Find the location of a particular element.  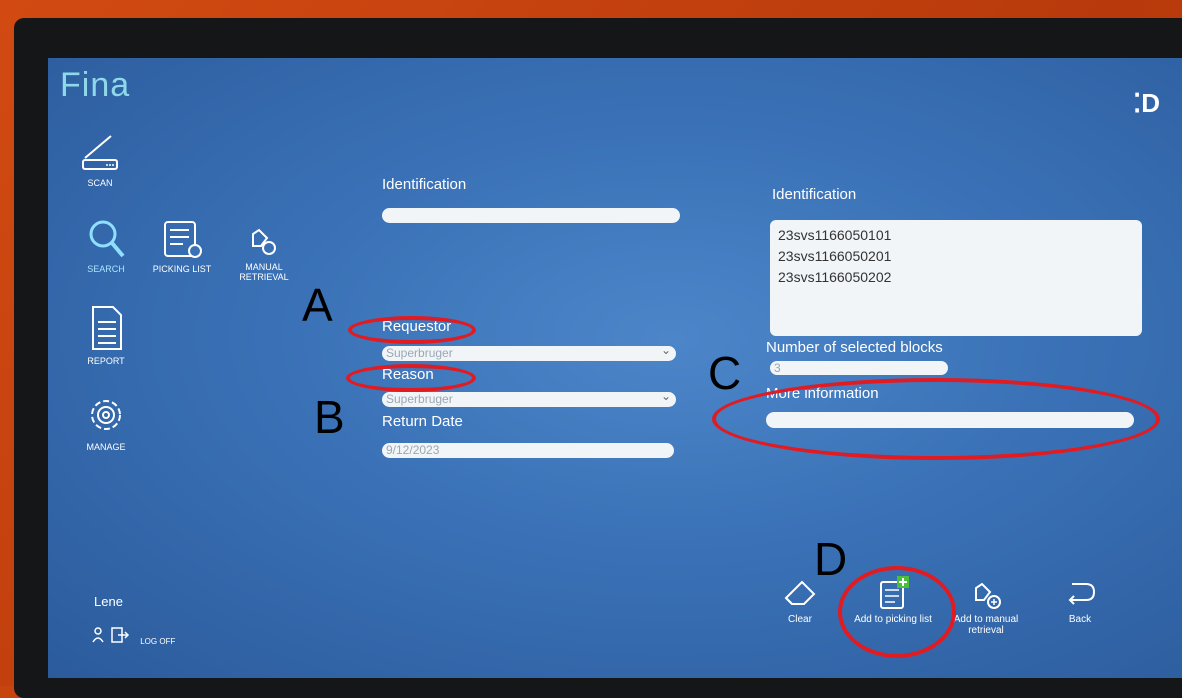

reason-select: Superbruger is located at coordinates (529, 398).